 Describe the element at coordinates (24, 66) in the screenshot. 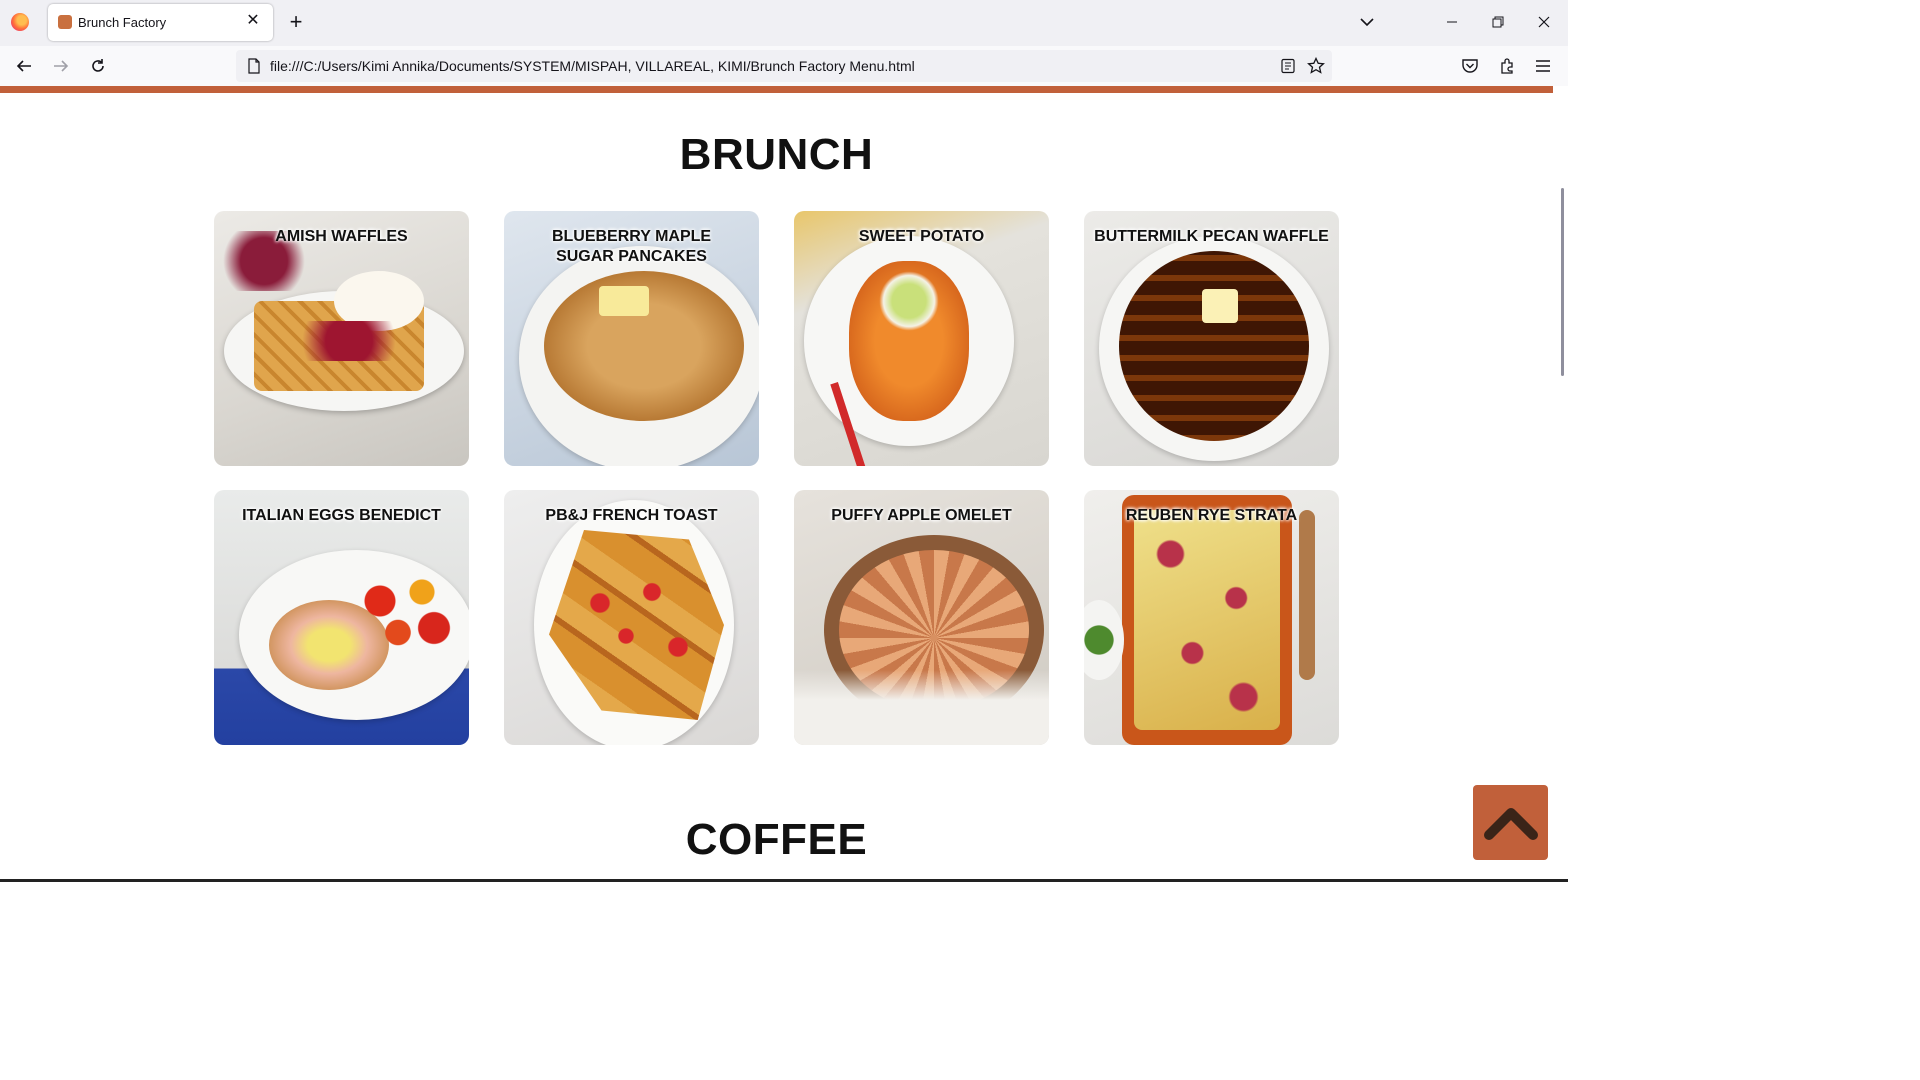

I see `back-arrow-icon` at that location.